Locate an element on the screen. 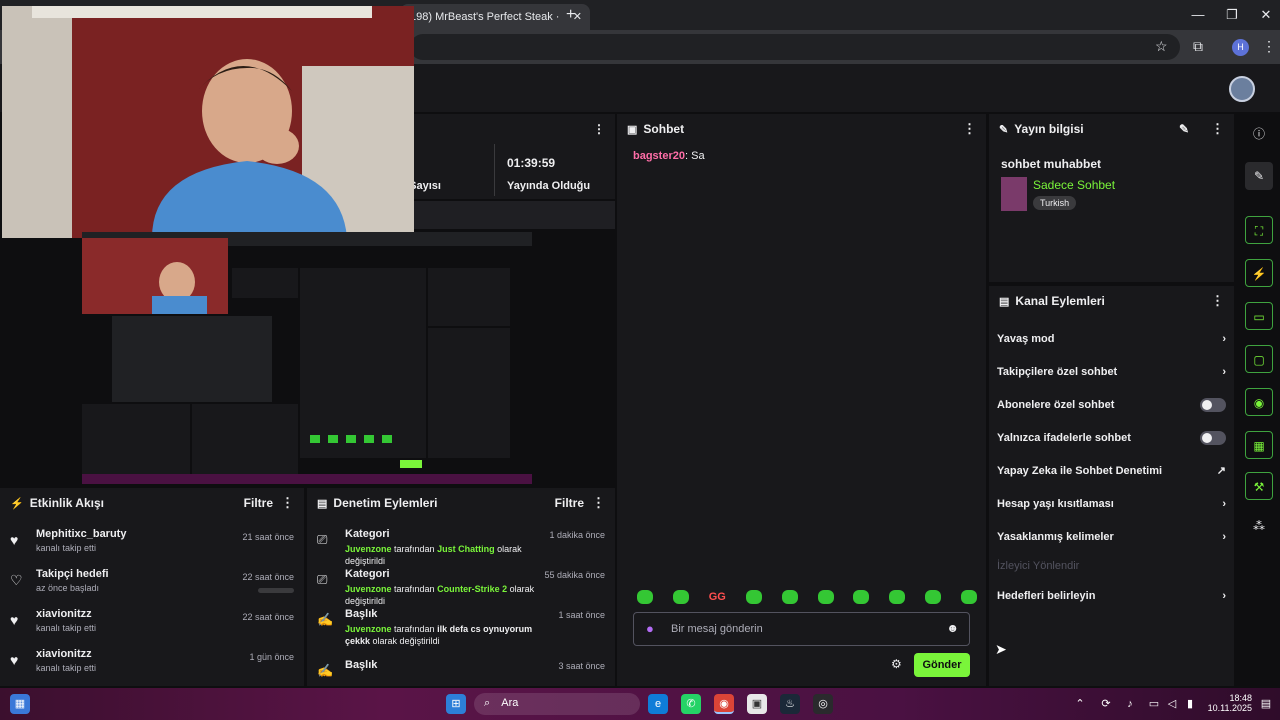 Image resolution: width=1280 pixels, height=720 pixels. subscribers-only-toggle is located at coordinates (1213, 404).